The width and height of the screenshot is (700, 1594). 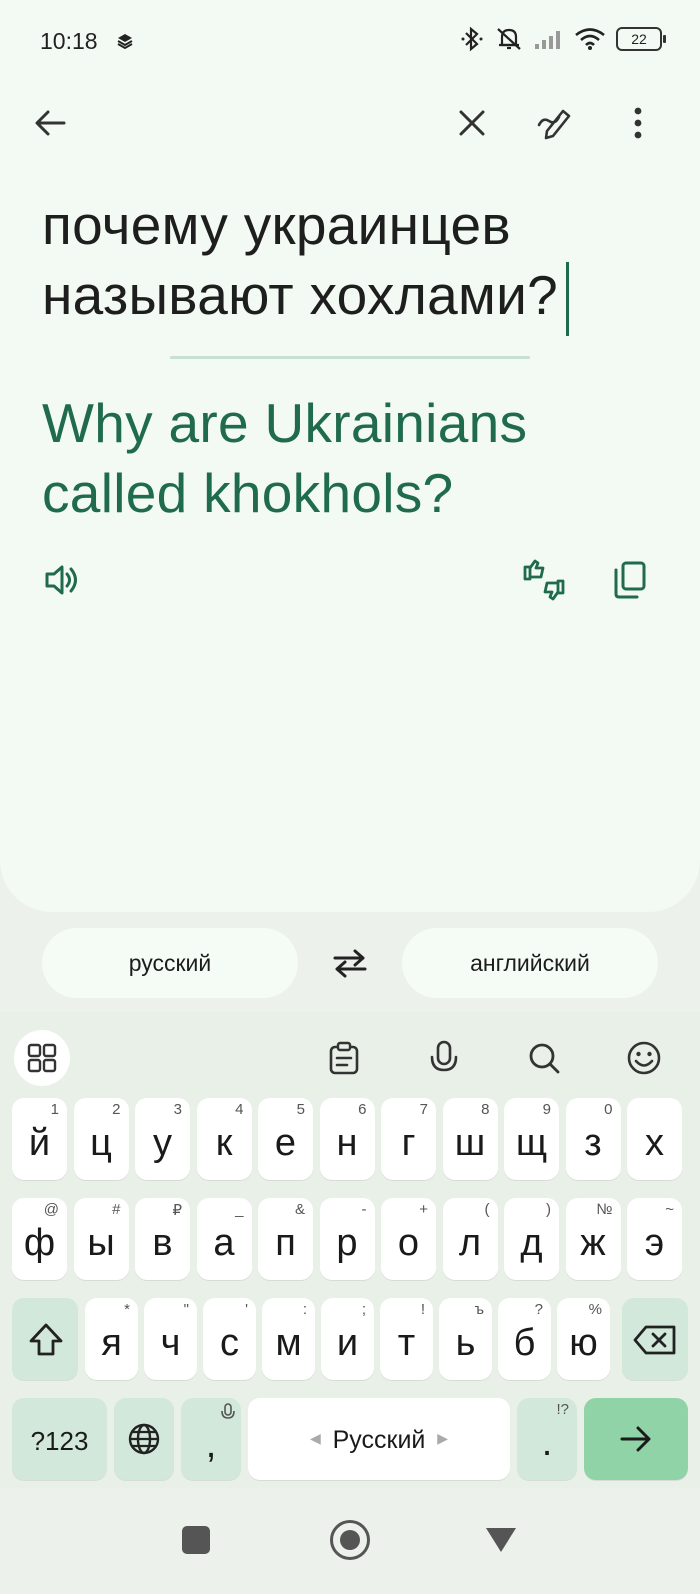 I want to click on key-label: р, so click(x=347, y=1243).